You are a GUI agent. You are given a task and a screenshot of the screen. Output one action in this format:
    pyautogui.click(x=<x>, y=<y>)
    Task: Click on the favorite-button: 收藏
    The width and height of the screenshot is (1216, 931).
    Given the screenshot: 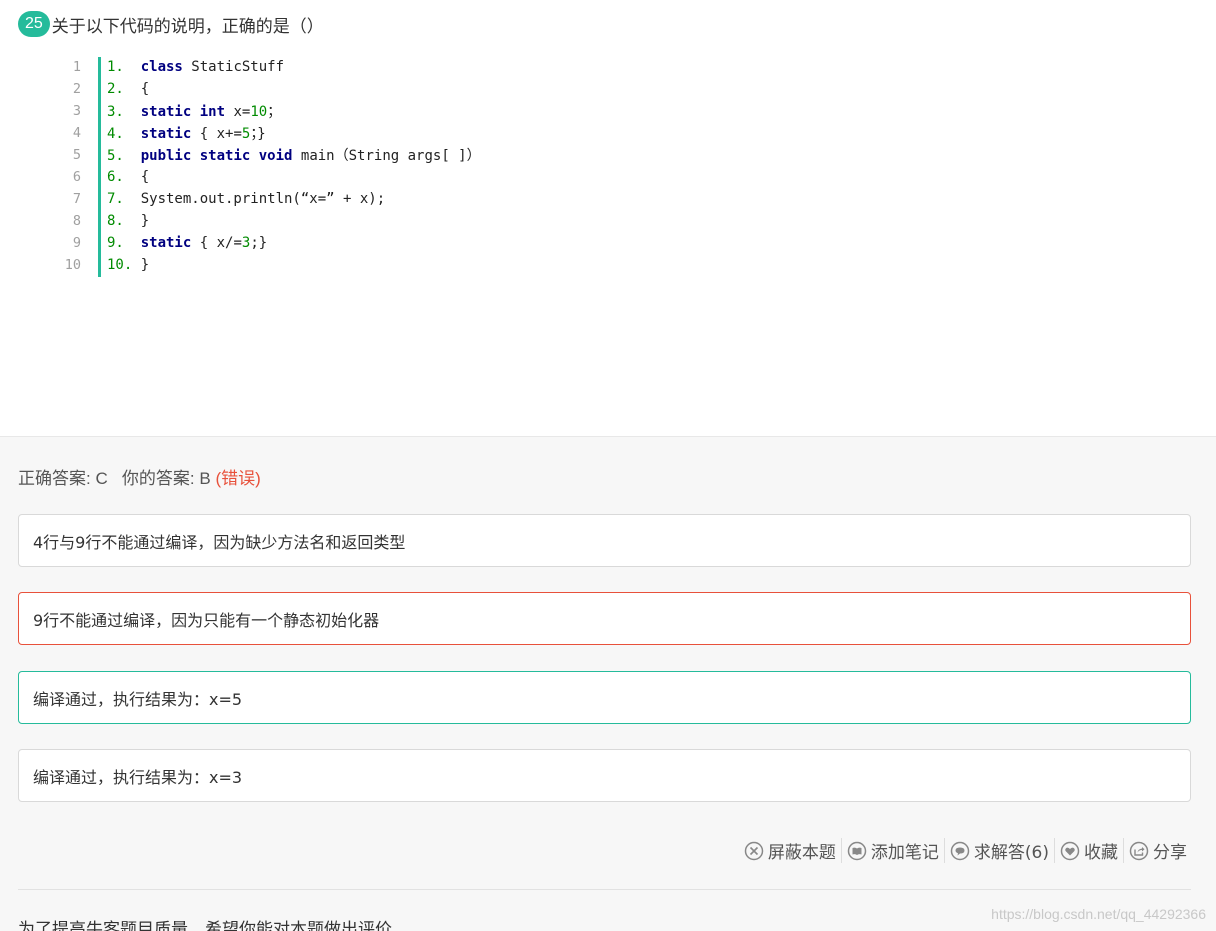 What is the action you would take?
    pyautogui.click(x=1089, y=850)
    